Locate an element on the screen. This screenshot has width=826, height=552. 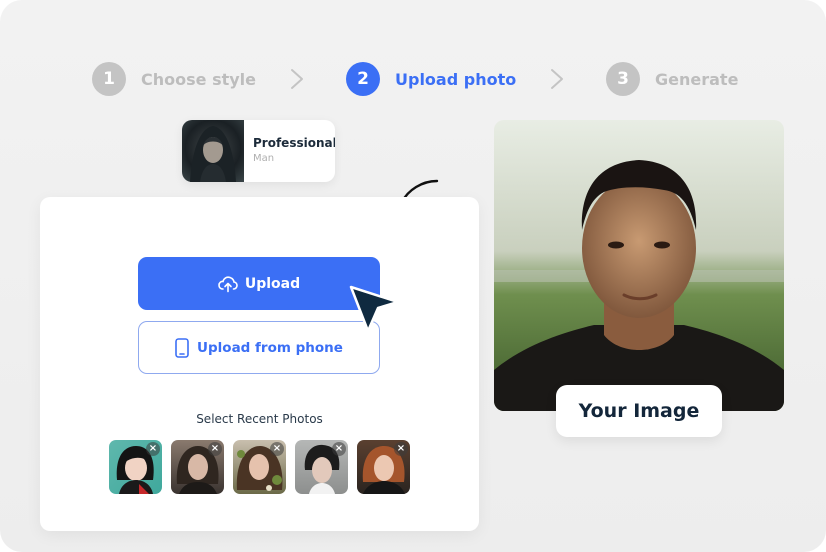
recent-photos-list: × × × × × is located at coordinates (259, 467).